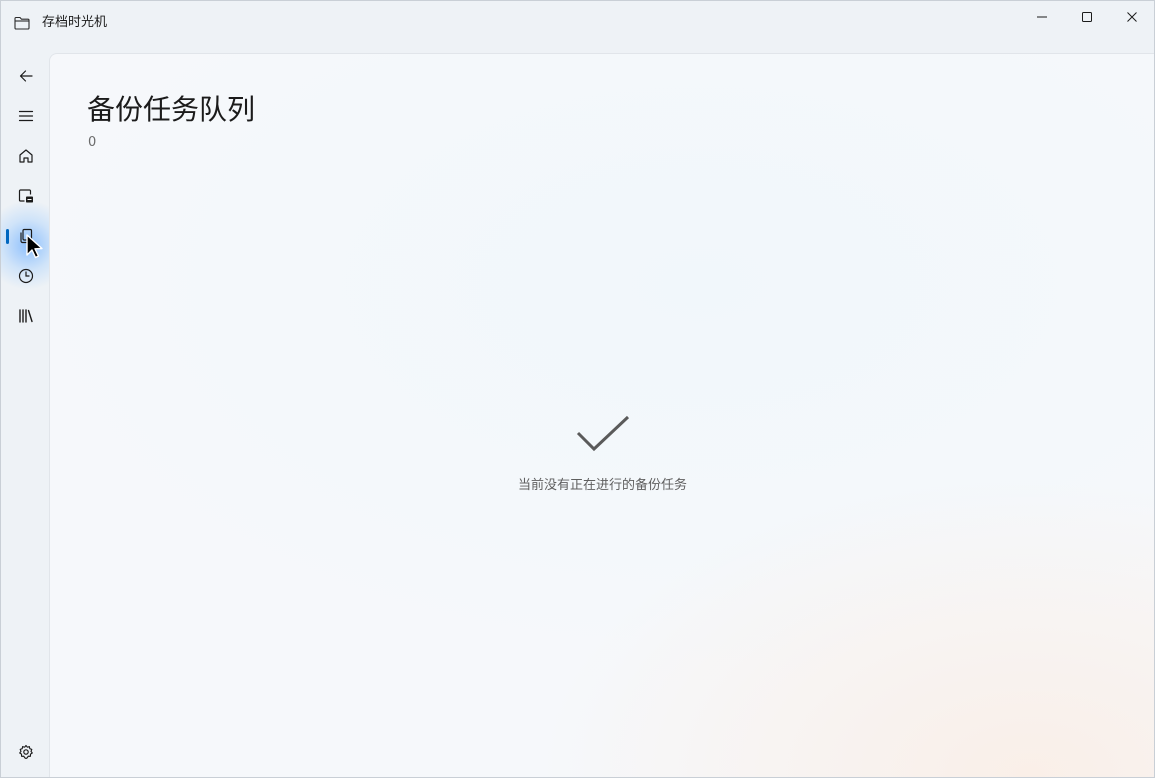 The image size is (1155, 778). What do you see at coordinates (602, 485) in the screenshot?
I see `empty-message: 当前没有正在进行的备份任务` at bounding box center [602, 485].